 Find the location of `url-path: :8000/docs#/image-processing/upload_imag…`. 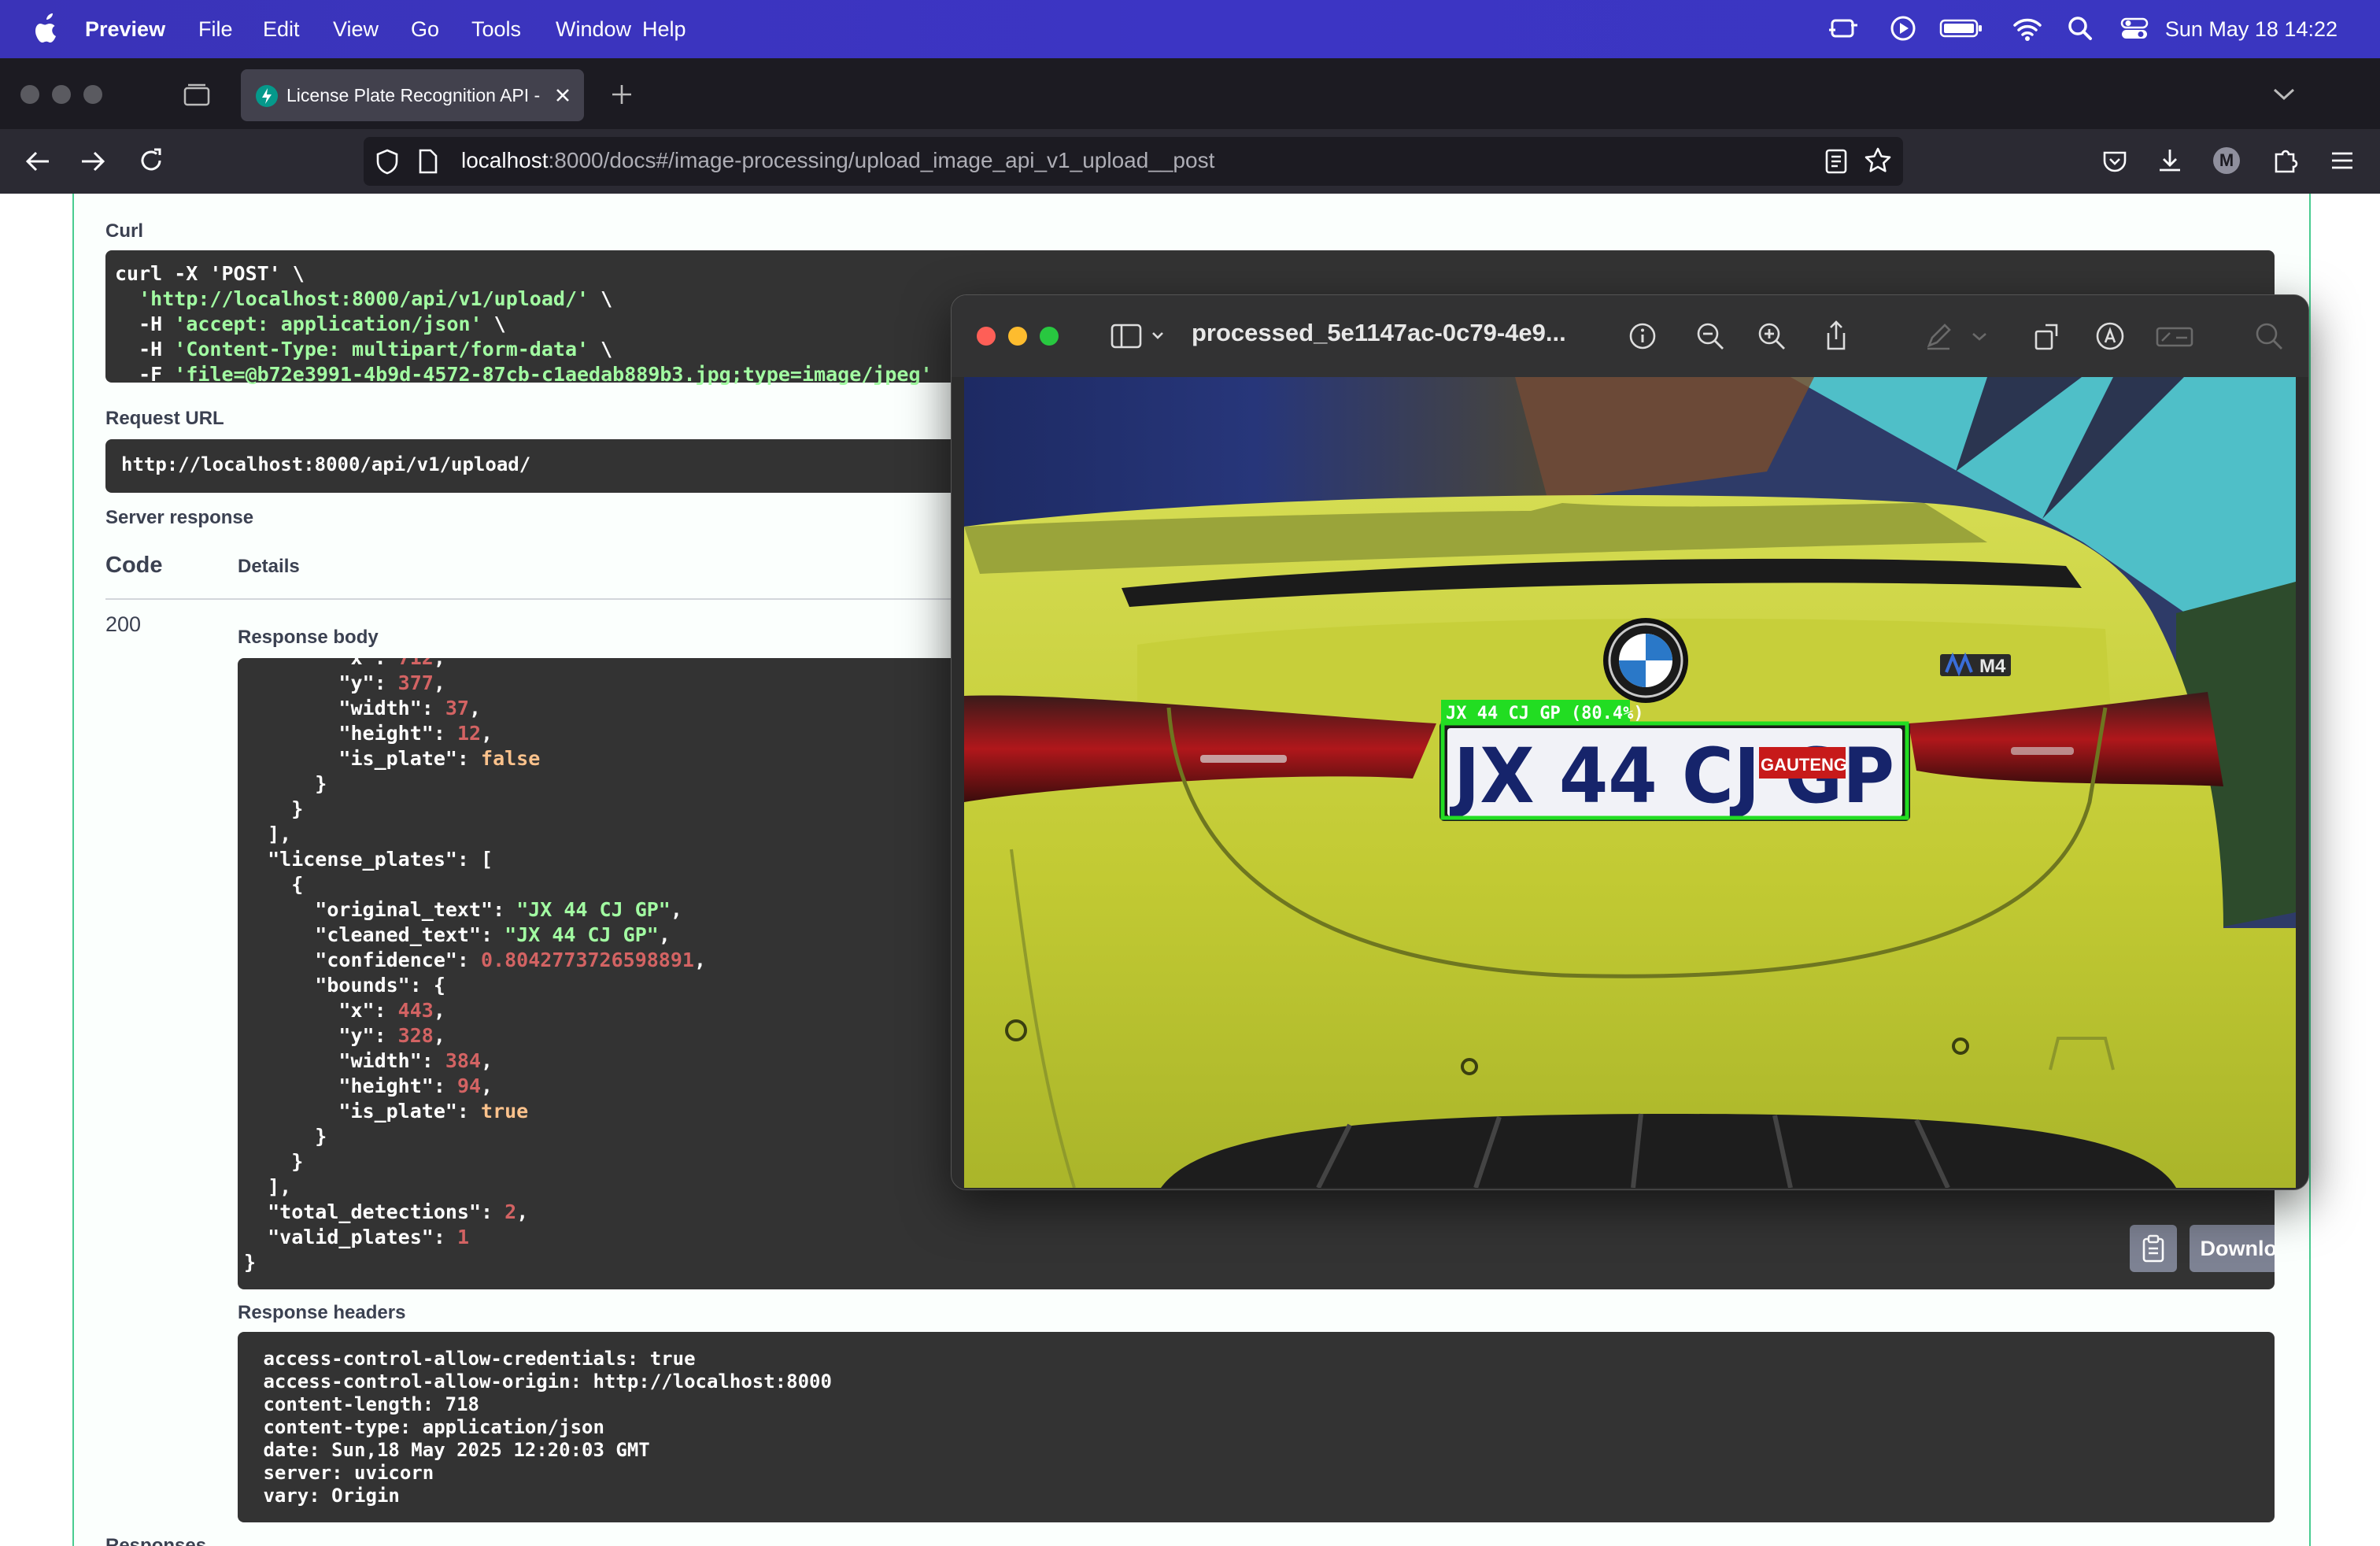

url-path: :8000/docs#/image-processing/upload_imag… is located at coordinates (881, 160).